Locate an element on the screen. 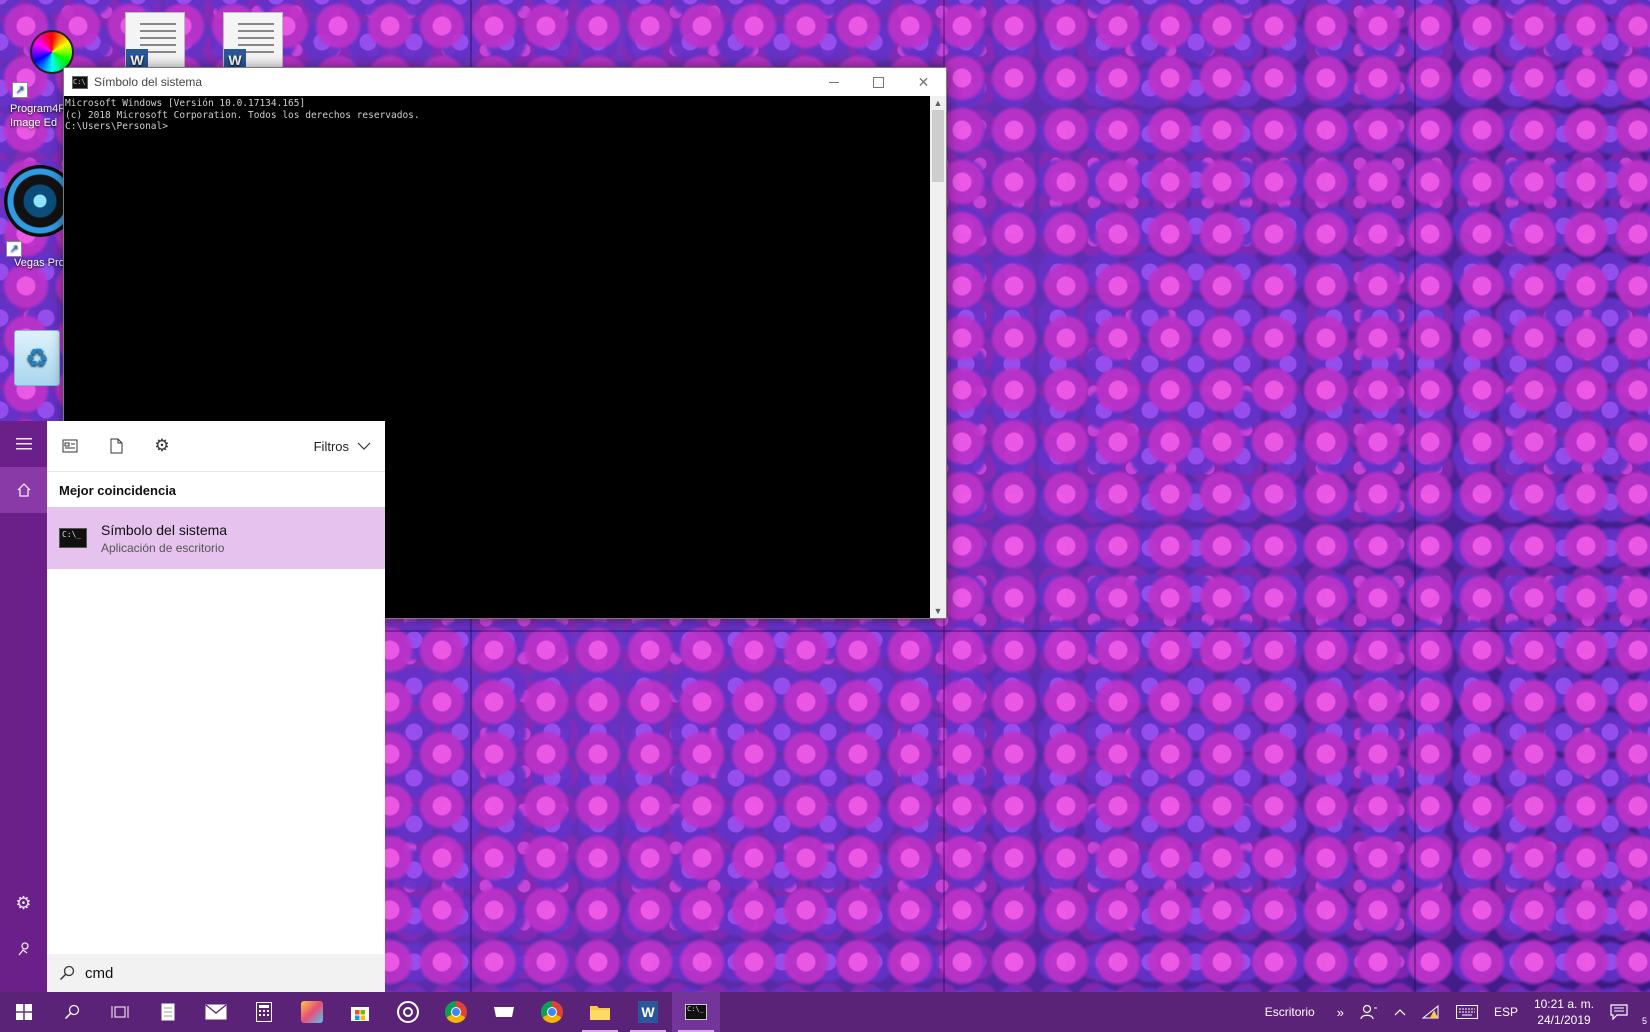 The width and height of the screenshot is (1650, 1032). search-box is located at coordinates (216, 973).